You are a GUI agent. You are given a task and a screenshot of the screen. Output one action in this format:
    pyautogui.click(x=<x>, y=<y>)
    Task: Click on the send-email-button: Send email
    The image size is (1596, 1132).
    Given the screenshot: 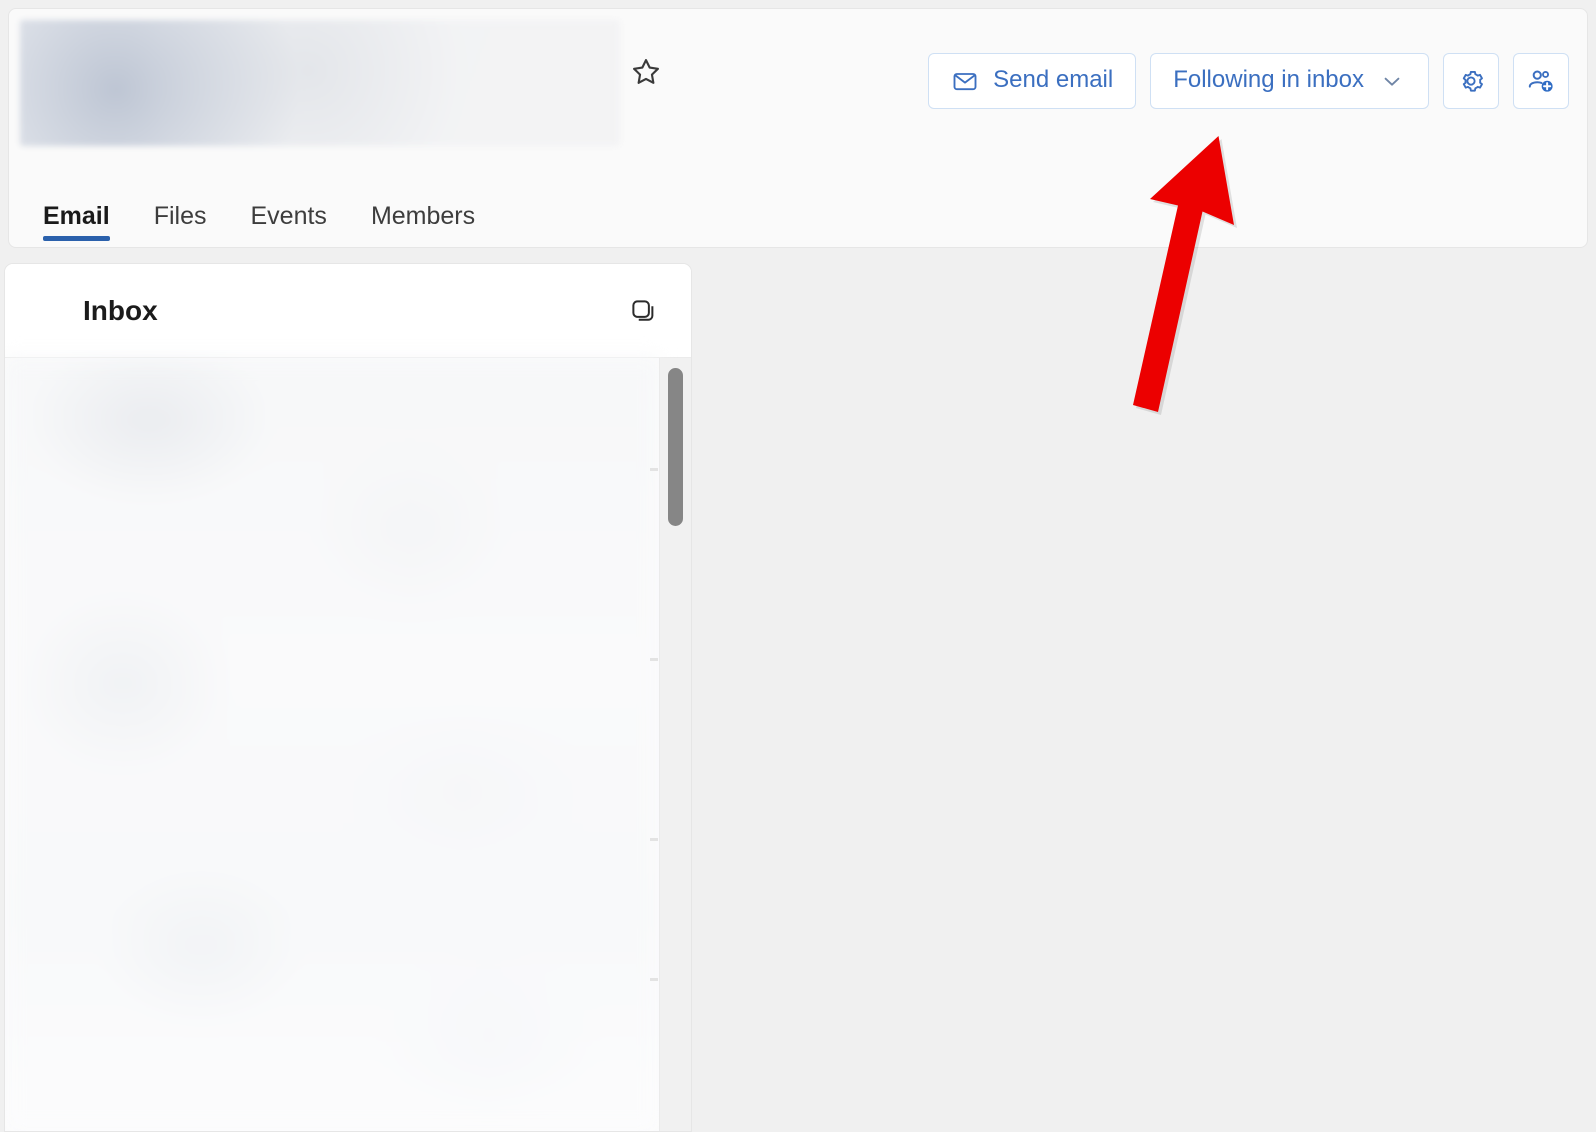 What is the action you would take?
    pyautogui.click(x=1032, y=81)
    